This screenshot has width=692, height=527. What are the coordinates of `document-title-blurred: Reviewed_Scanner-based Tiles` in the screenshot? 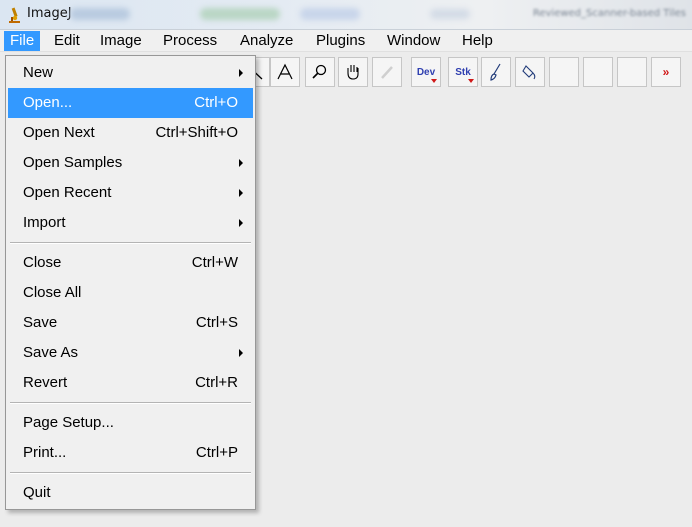 It's located at (609, 13).